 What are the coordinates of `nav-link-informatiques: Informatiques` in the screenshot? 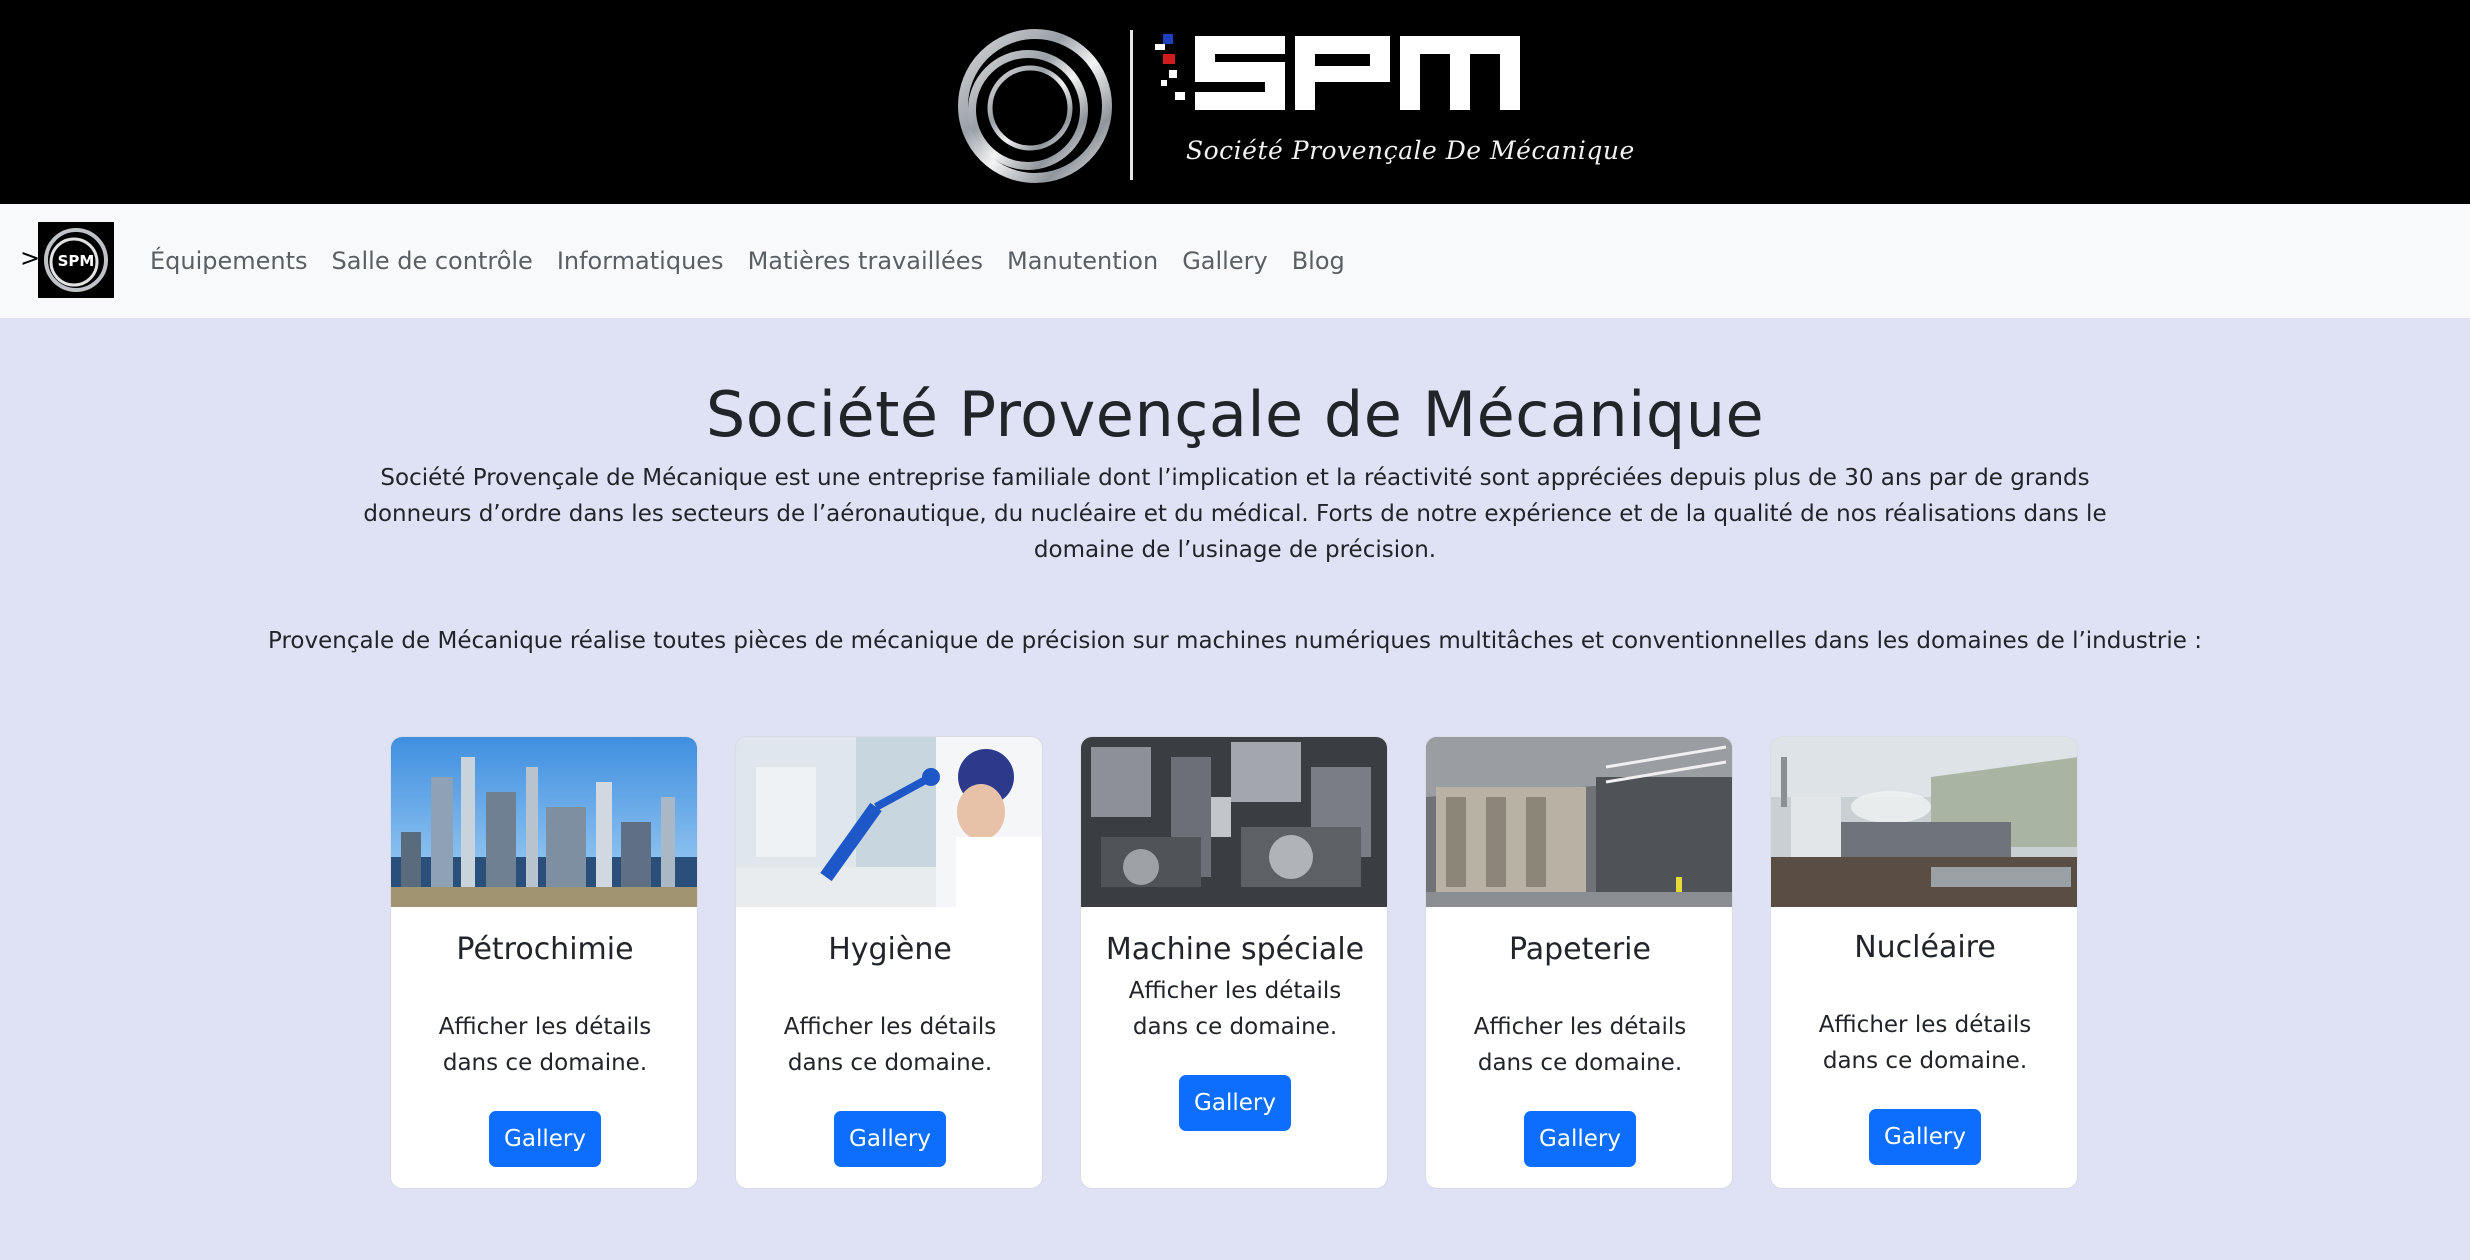 It's located at (640, 261).